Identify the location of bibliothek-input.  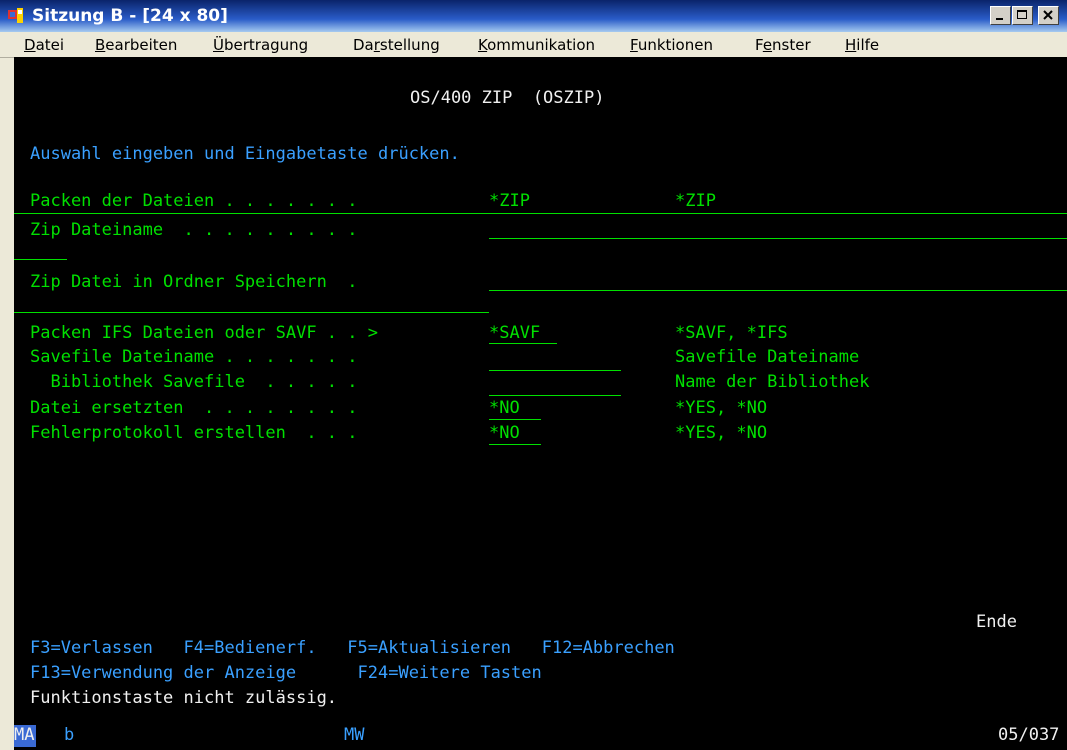
(555, 382).